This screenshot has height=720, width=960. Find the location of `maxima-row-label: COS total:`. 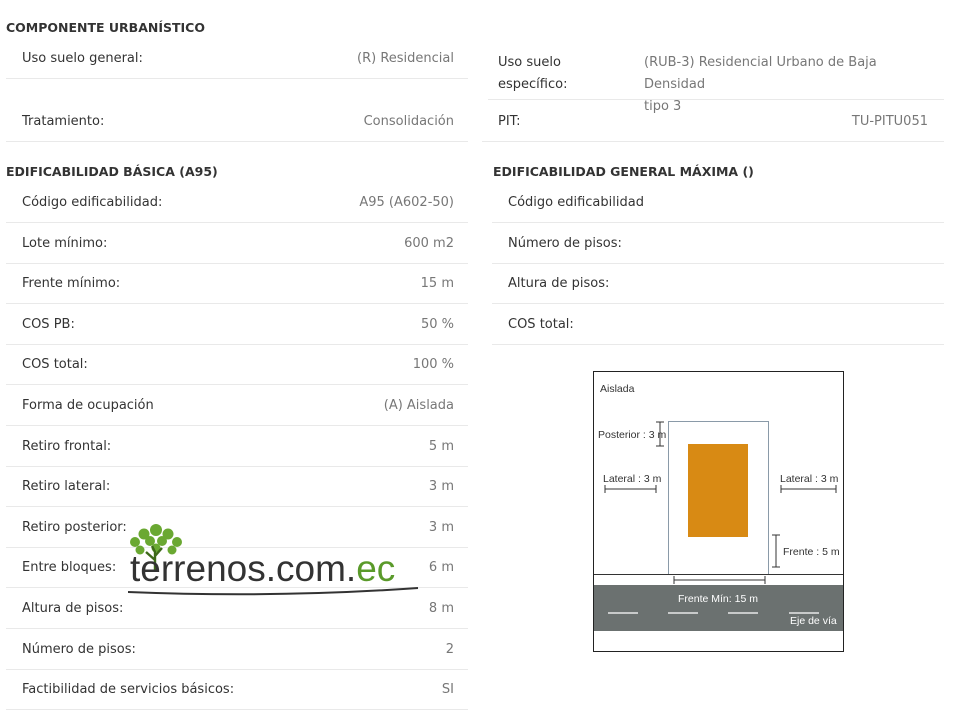

maxima-row-label: COS total: is located at coordinates (541, 324).